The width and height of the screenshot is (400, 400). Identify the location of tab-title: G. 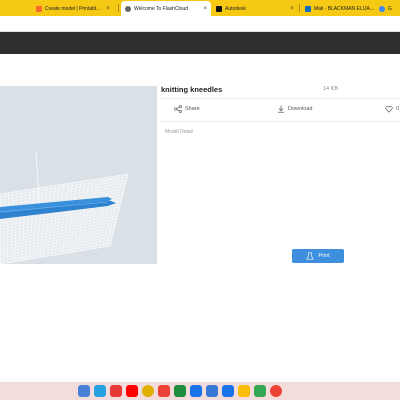
(390, 8).